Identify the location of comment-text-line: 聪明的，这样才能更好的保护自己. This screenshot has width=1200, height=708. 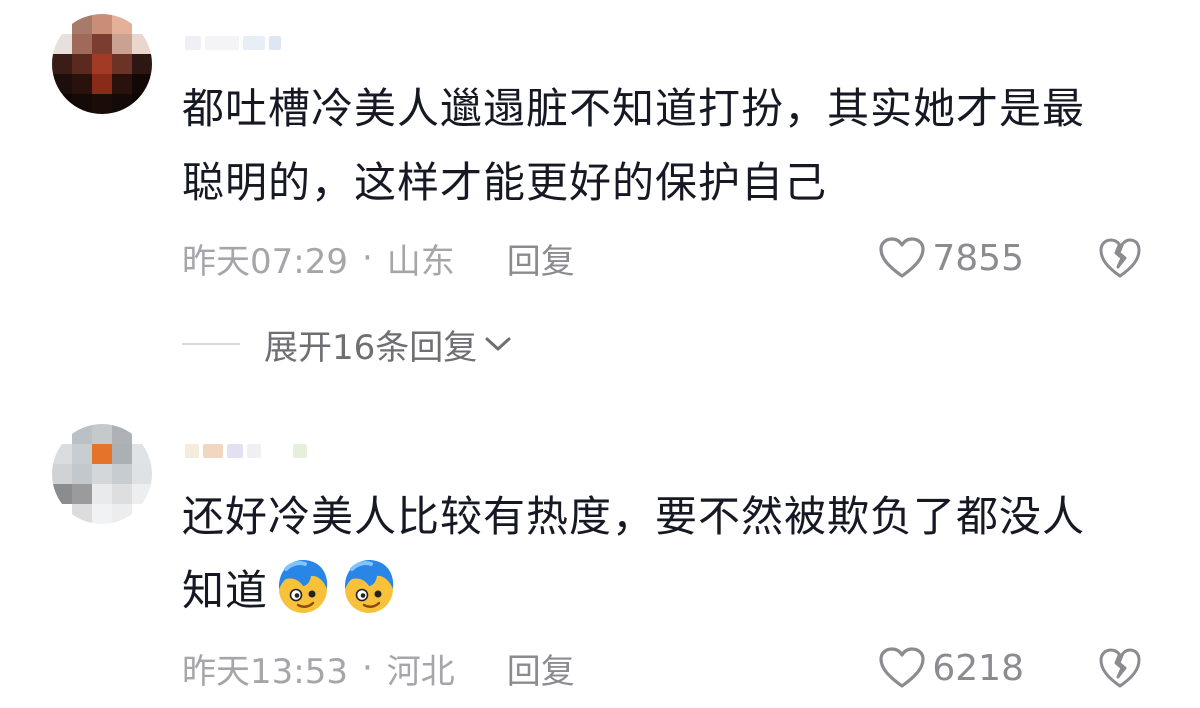
(505, 182).